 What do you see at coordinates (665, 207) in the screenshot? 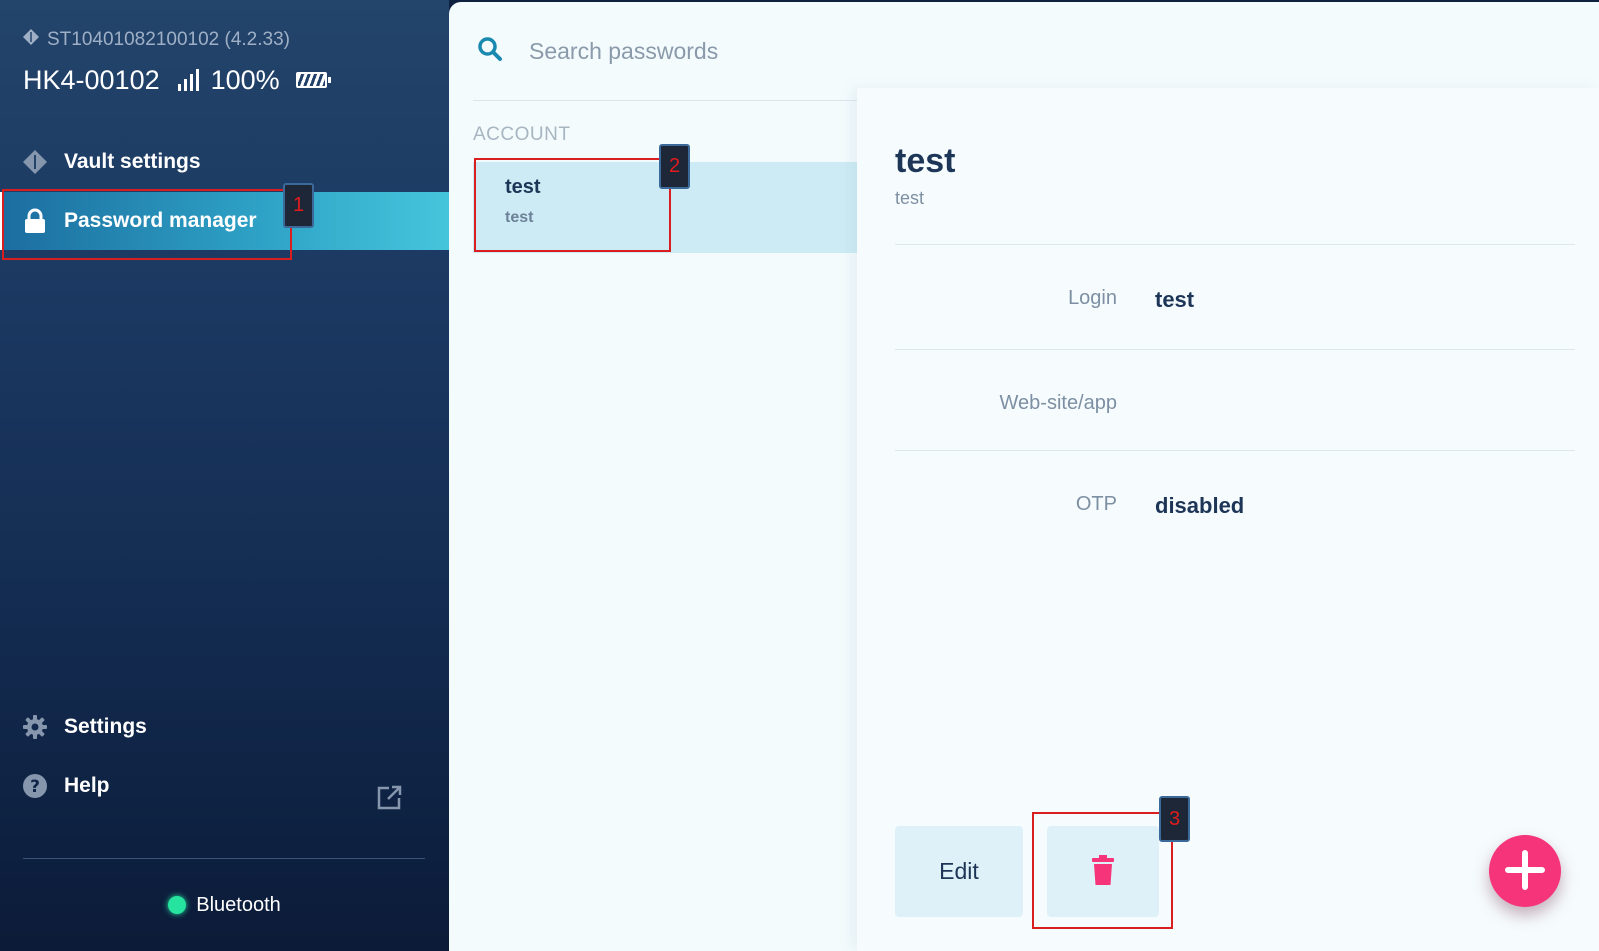
I see `list-item: test test` at bounding box center [665, 207].